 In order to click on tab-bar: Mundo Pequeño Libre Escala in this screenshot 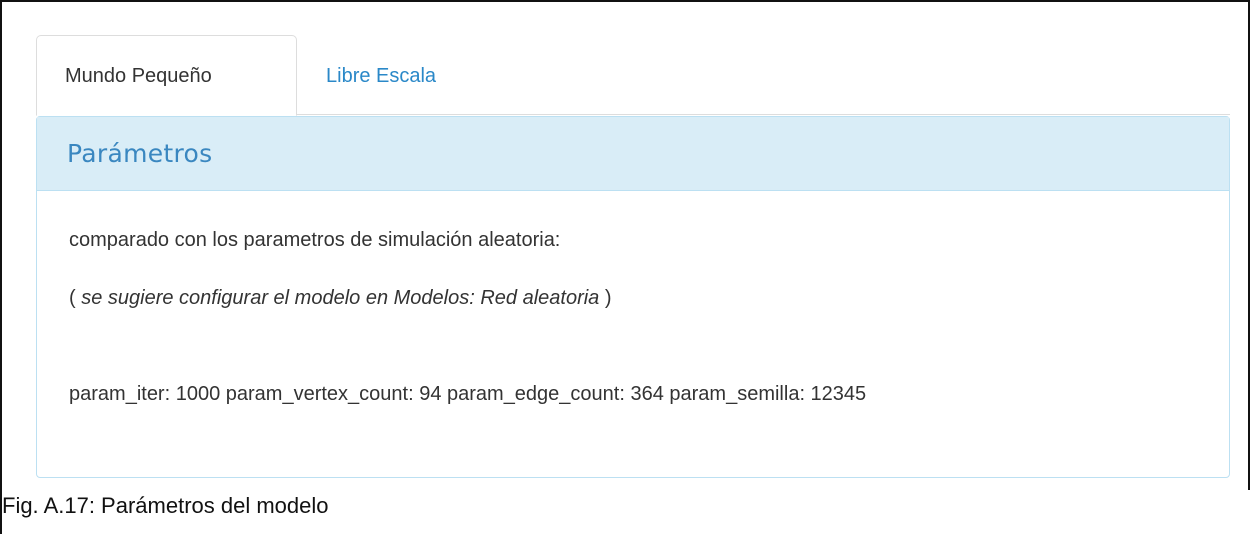, I will do `click(633, 75)`.